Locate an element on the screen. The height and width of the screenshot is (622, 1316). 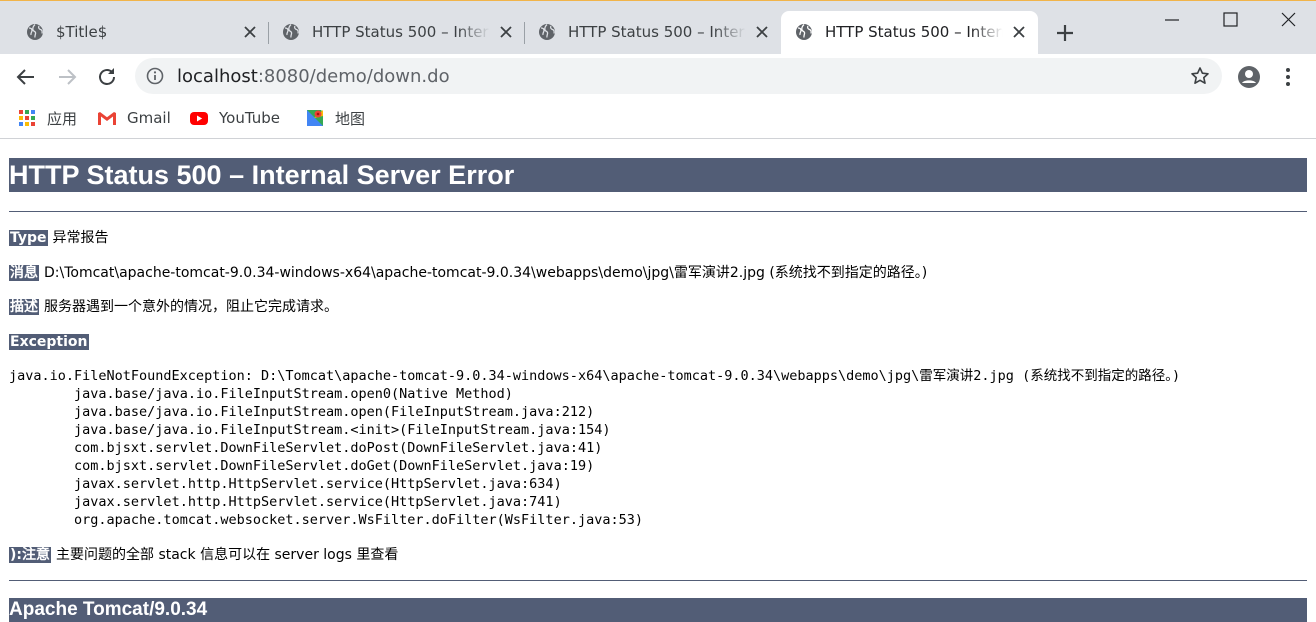
tab-2: HTTP Status 500 – Internal Server Error is located at coordinates (396, 32).